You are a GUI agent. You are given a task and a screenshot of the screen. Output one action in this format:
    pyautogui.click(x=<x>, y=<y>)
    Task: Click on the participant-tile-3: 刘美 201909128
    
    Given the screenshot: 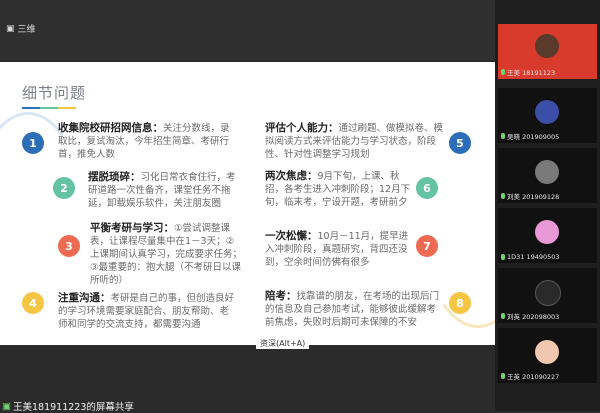 What is the action you would take?
    pyautogui.click(x=547, y=175)
    